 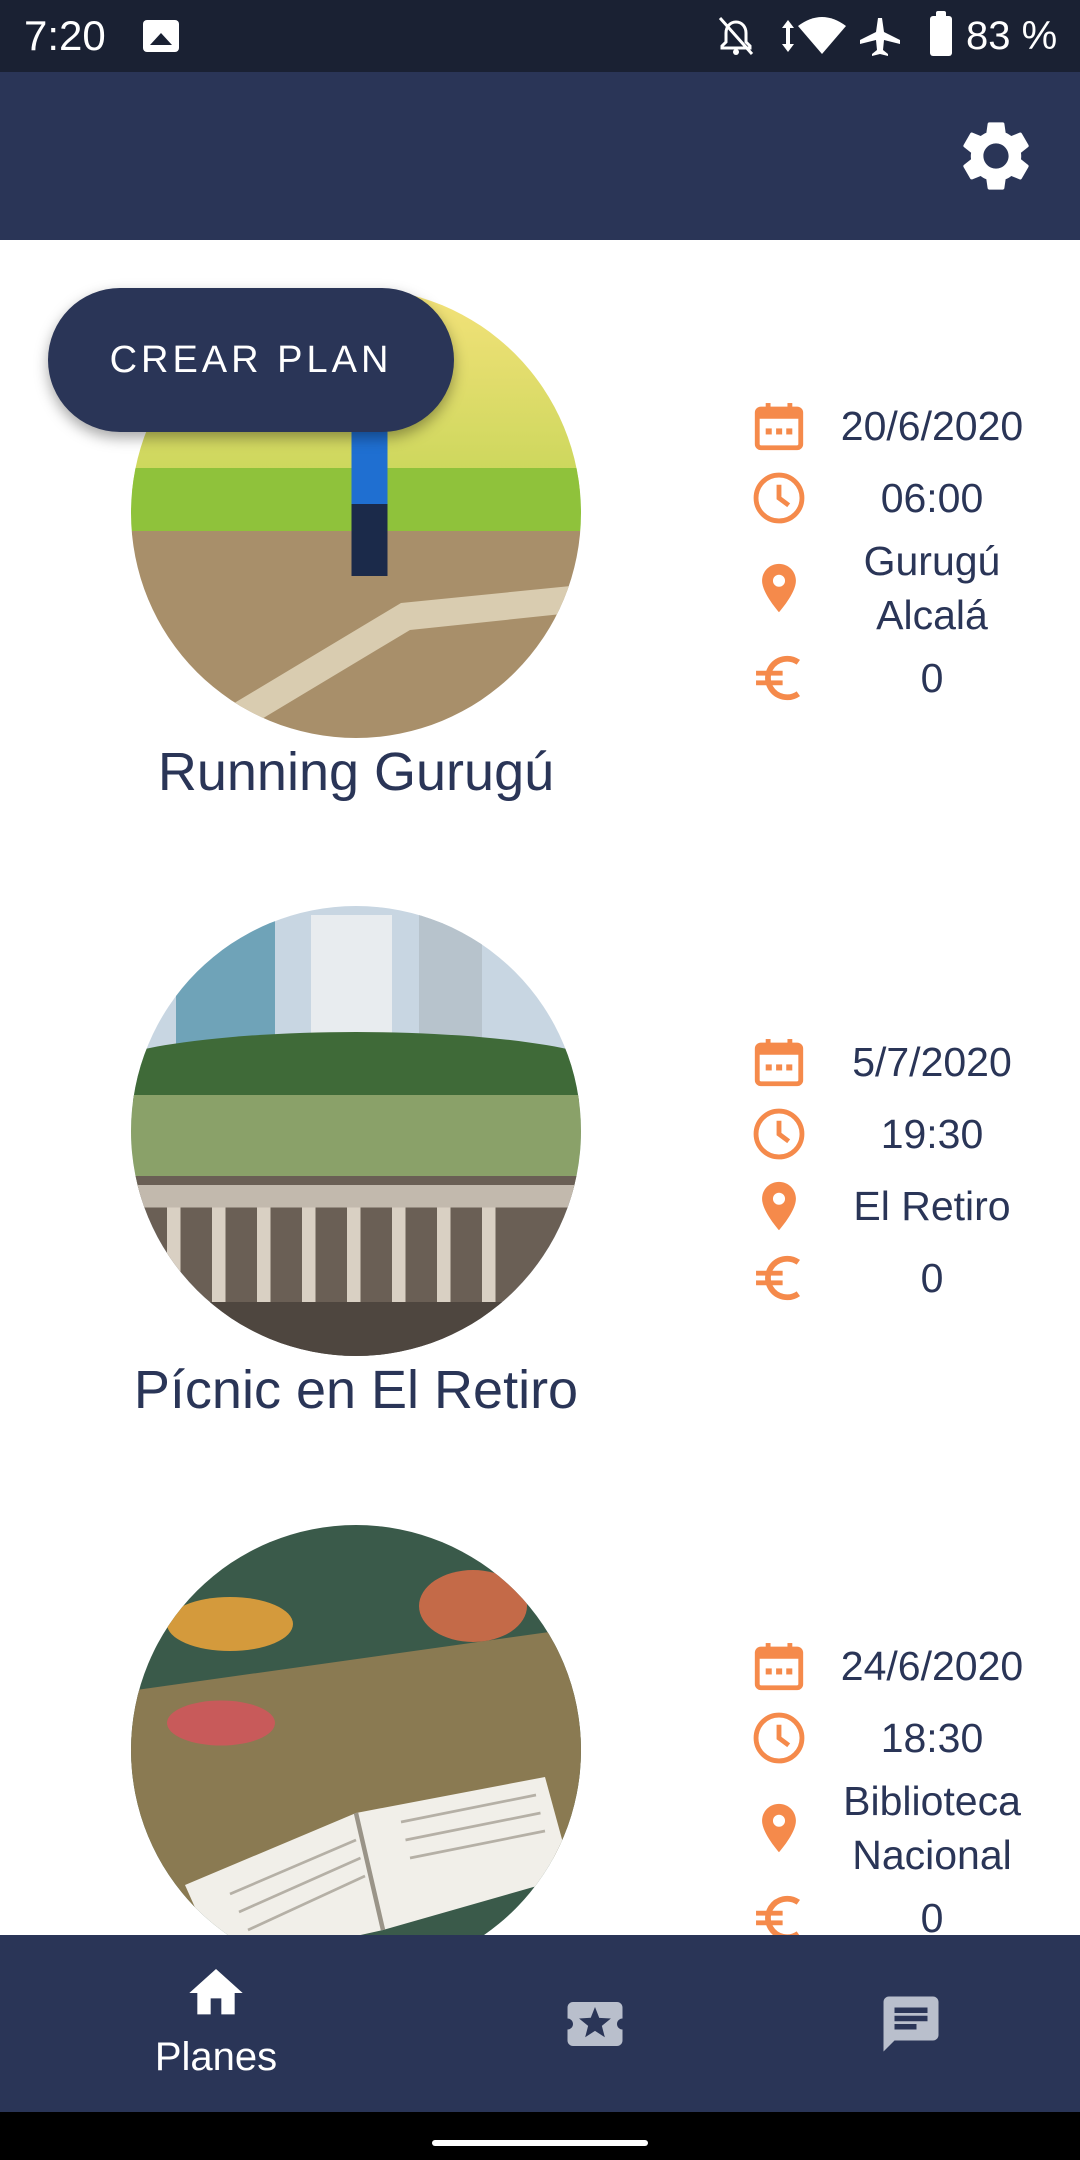 I want to click on ticket-star-icon, so click(x=595, y=2024).